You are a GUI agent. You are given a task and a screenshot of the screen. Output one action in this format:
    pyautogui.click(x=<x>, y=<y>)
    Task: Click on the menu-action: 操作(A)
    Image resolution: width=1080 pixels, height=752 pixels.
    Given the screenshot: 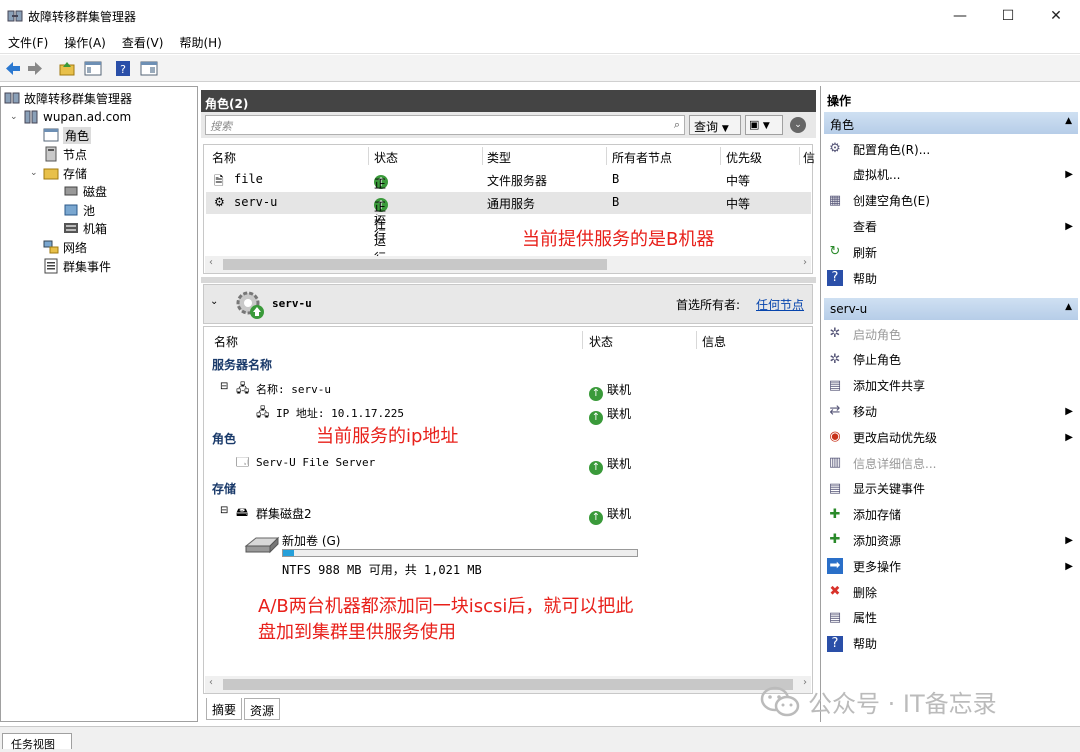 What is the action you would take?
    pyautogui.click(x=85, y=42)
    